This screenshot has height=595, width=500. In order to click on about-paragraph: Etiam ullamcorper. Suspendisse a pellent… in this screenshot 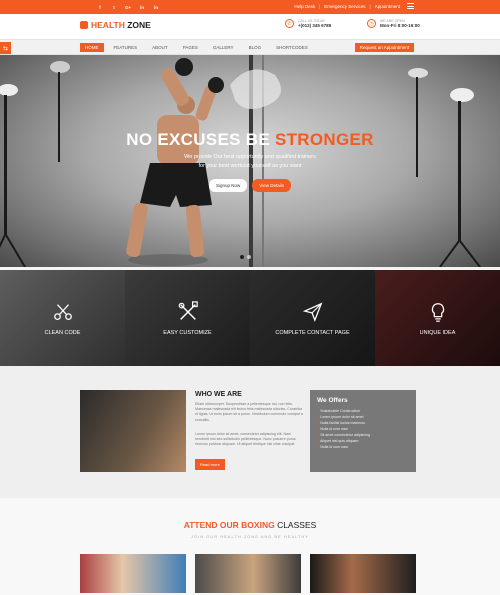, I will do `click(249, 412)`.